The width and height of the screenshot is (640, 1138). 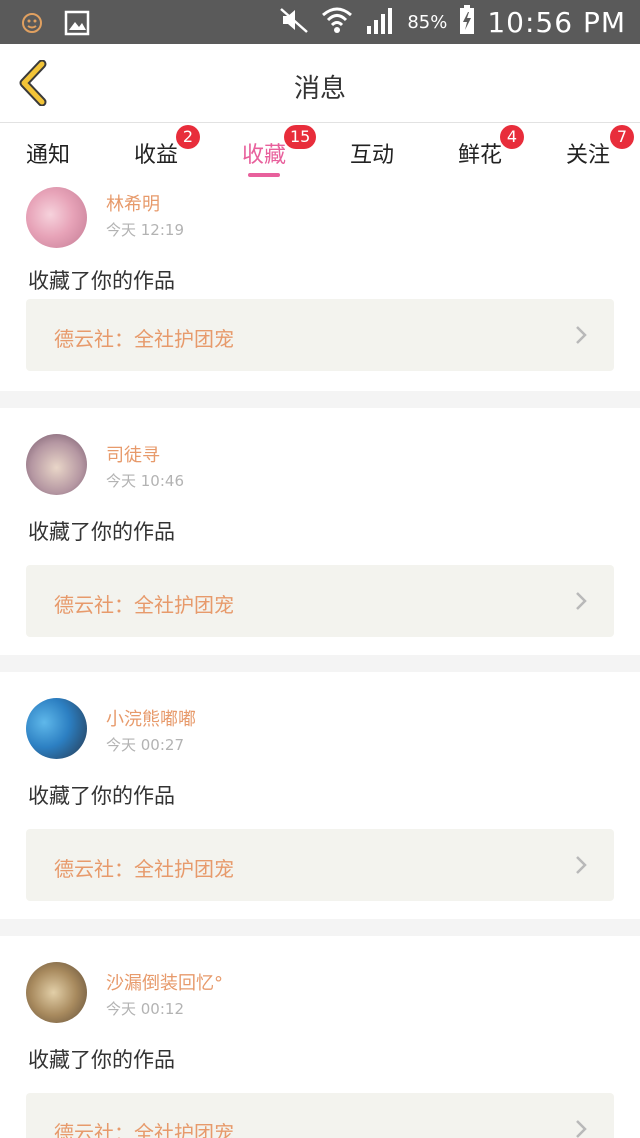 What do you see at coordinates (133, 203) in the screenshot?
I see `username: 林希明` at bounding box center [133, 203].